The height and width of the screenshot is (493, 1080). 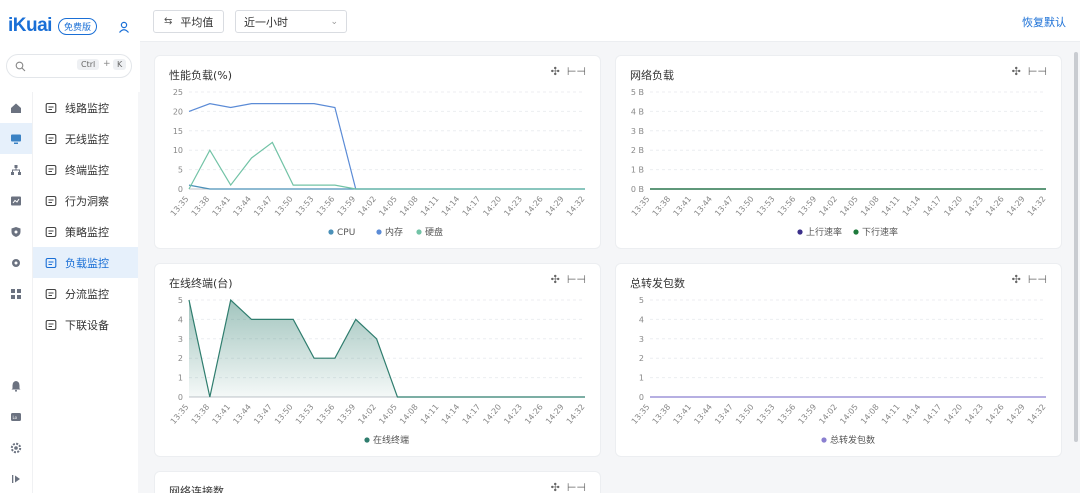 I want to click on x-tick-label: 13:41, so click(x=221, y=206).